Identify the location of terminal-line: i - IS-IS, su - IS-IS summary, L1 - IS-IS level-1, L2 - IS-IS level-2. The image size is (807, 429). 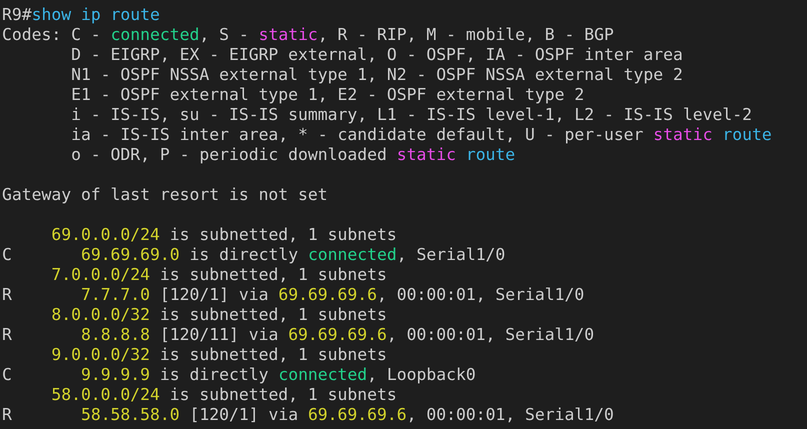
(411, 115).